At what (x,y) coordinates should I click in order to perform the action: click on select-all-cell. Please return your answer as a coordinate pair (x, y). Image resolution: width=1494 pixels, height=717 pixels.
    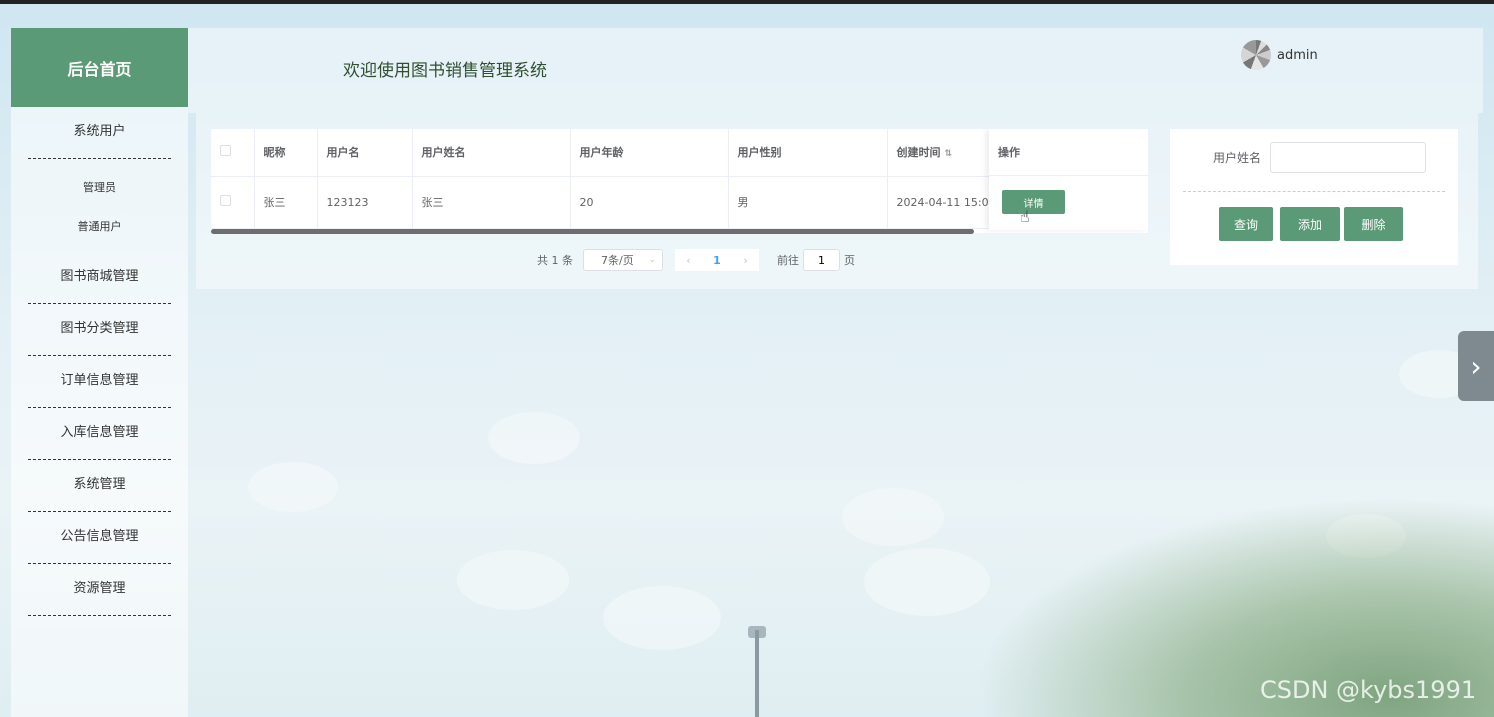
    Looking at the image, I should click on (233, 153).